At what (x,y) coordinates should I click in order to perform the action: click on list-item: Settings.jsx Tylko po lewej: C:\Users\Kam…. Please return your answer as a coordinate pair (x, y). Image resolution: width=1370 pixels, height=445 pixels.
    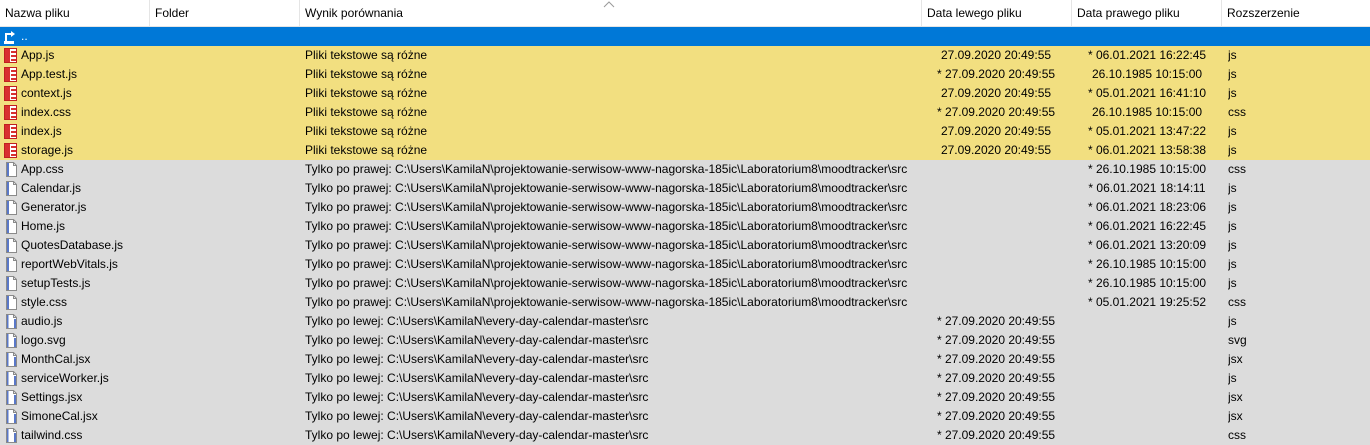
    Looking at the image, I should click on (685, 397).